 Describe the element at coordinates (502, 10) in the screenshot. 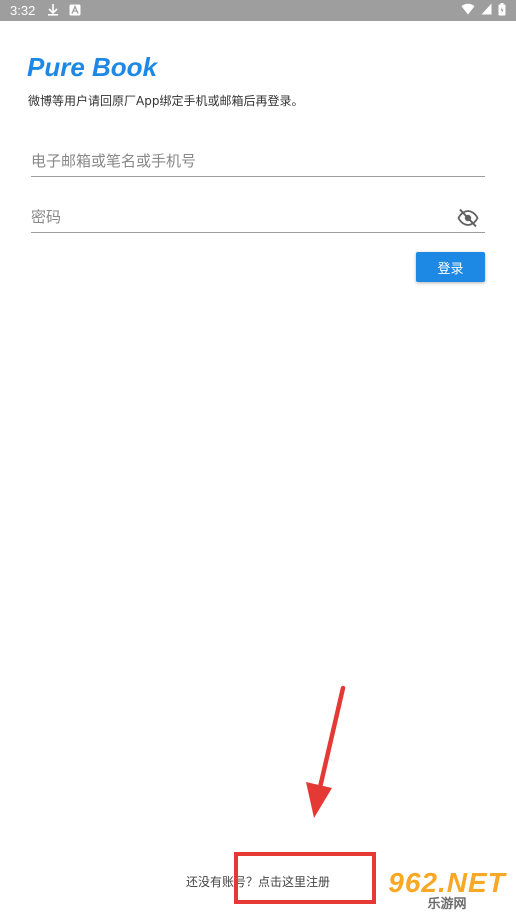

I see `battery-icon` at that location.